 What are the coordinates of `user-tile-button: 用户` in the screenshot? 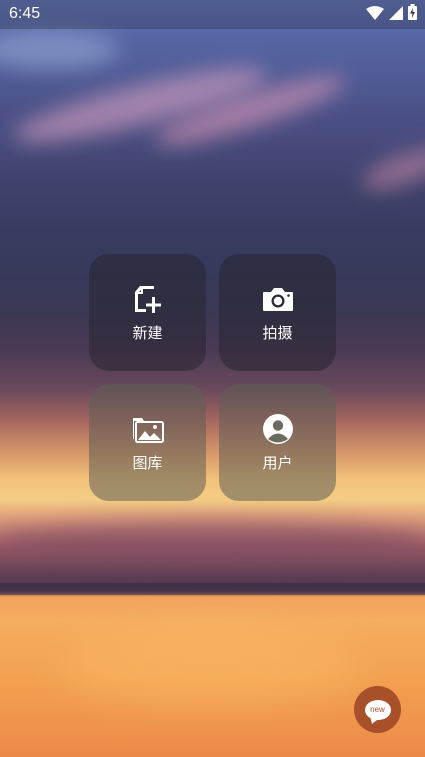 It's located at (277, 442).